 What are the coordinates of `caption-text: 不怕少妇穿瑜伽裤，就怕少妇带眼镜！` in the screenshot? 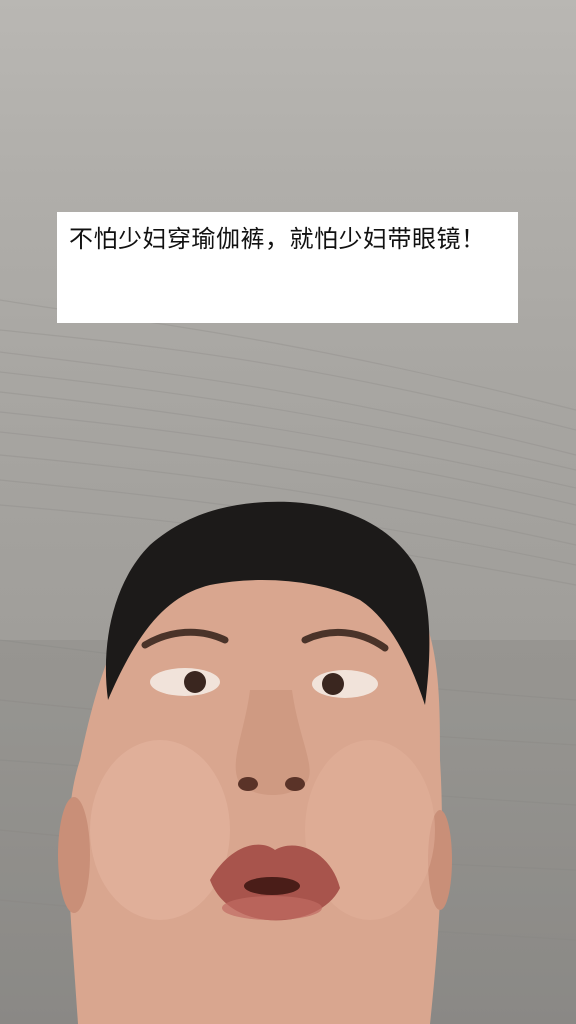 It's located at (277, 239).